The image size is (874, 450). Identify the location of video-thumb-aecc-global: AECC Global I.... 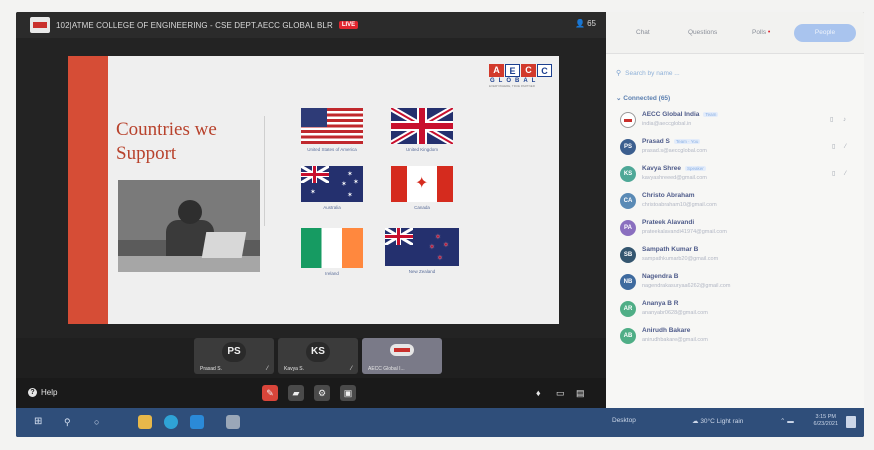
(402, 356).